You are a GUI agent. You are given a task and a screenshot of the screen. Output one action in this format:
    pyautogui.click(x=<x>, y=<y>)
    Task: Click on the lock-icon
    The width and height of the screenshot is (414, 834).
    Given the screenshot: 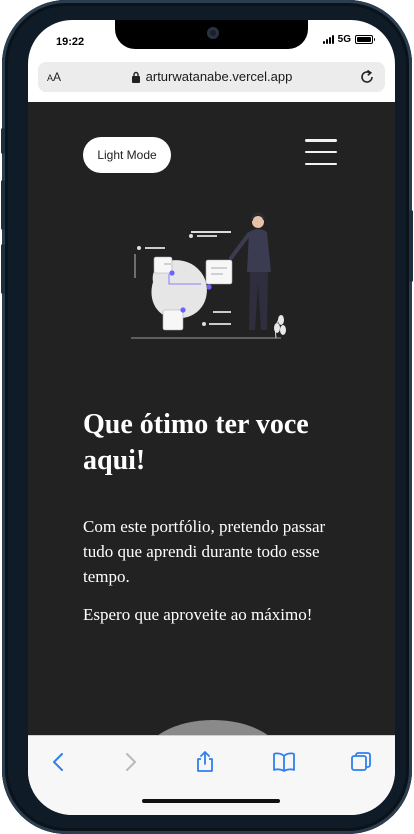 What is the action you would take?
    pyautogui.click(x=135, y=77)
    